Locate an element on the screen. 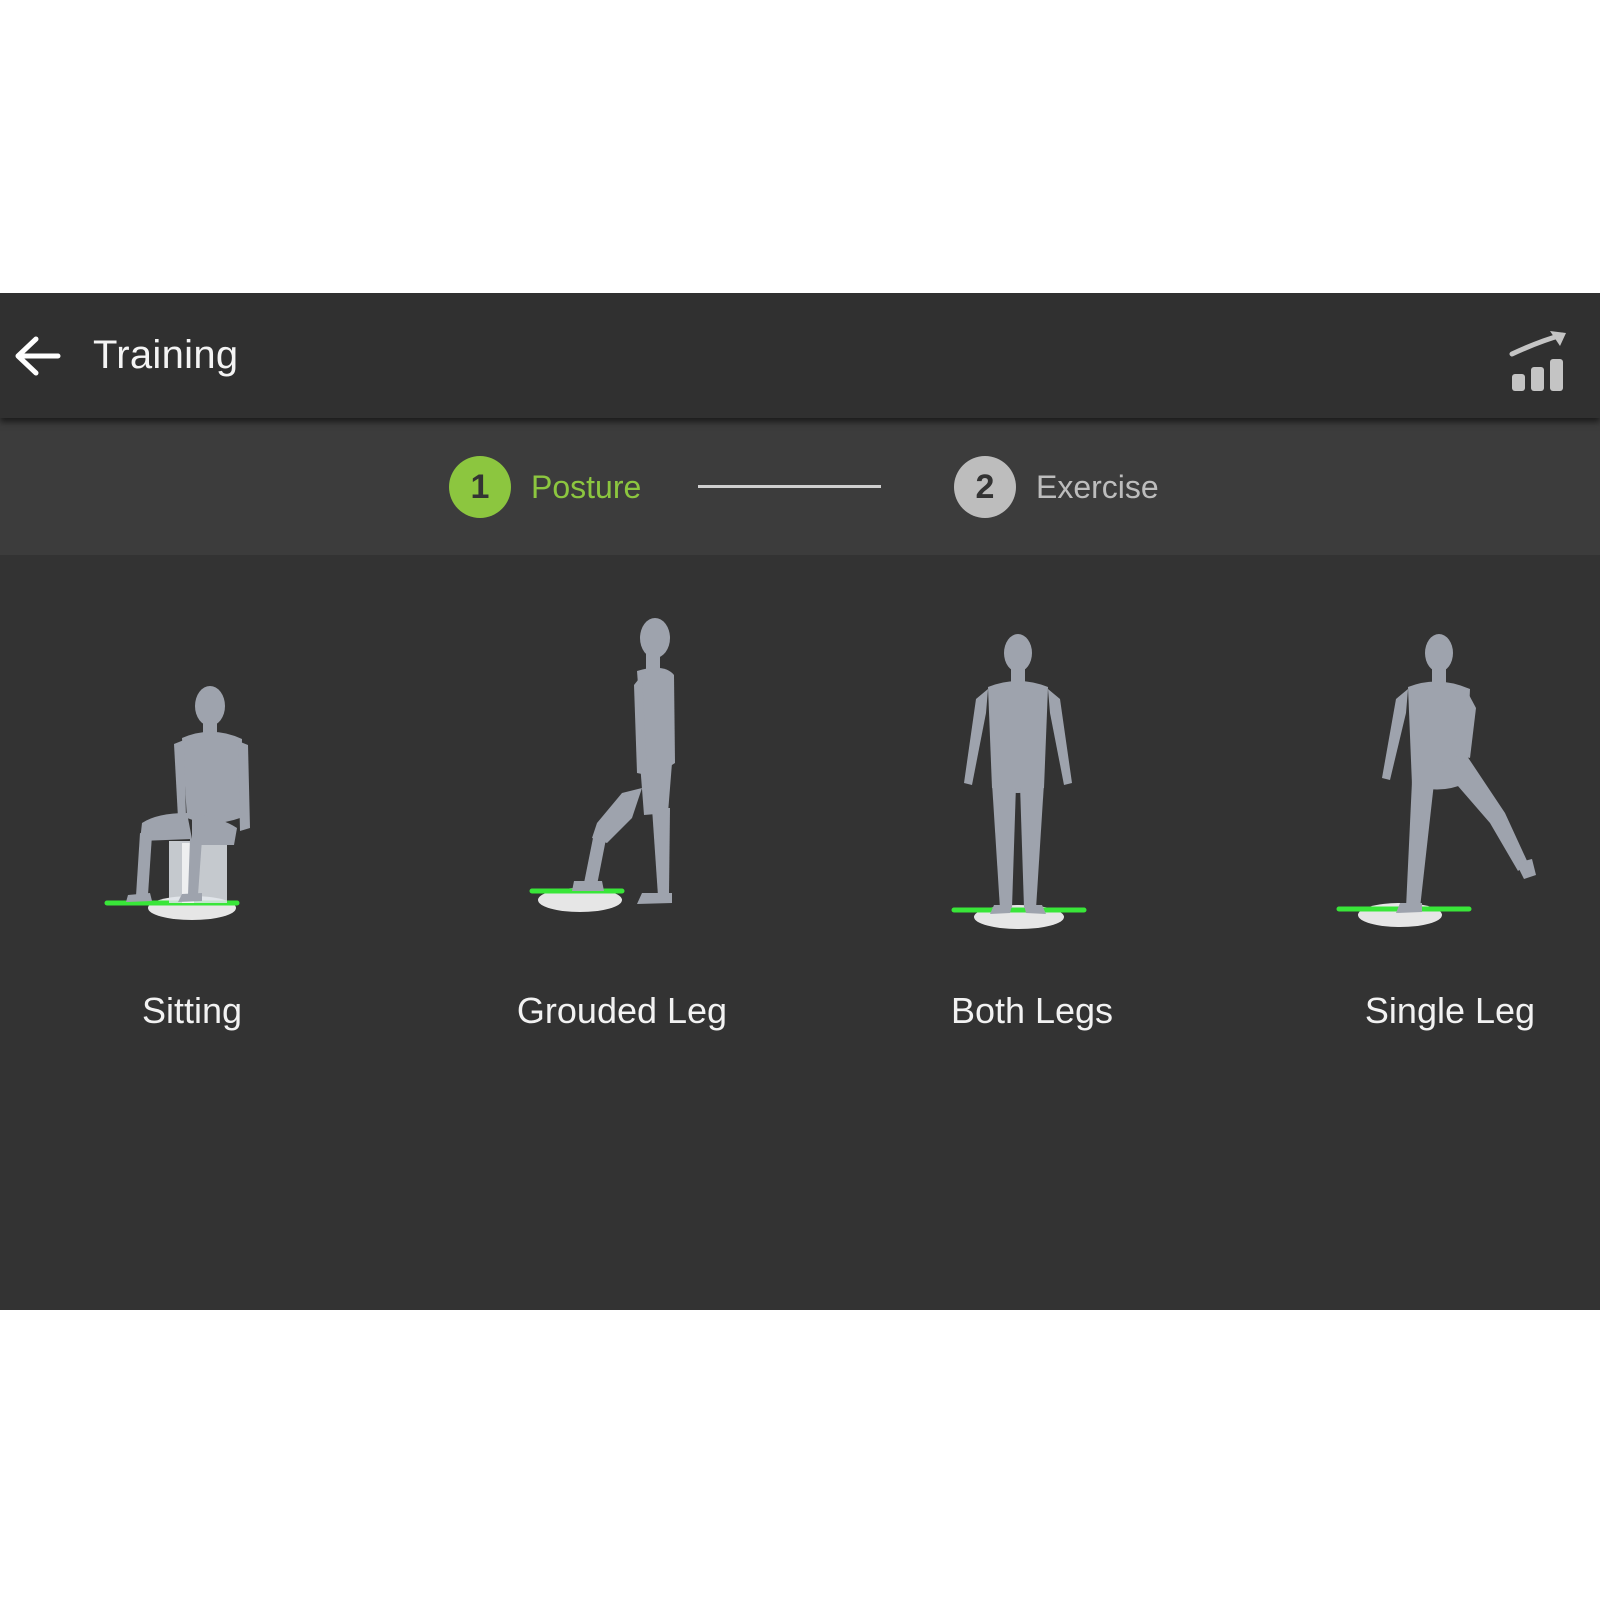 This screenshot has height=1600, width=1600. posture-both-legs: Both Legs is located at coordinates (1032, 833).